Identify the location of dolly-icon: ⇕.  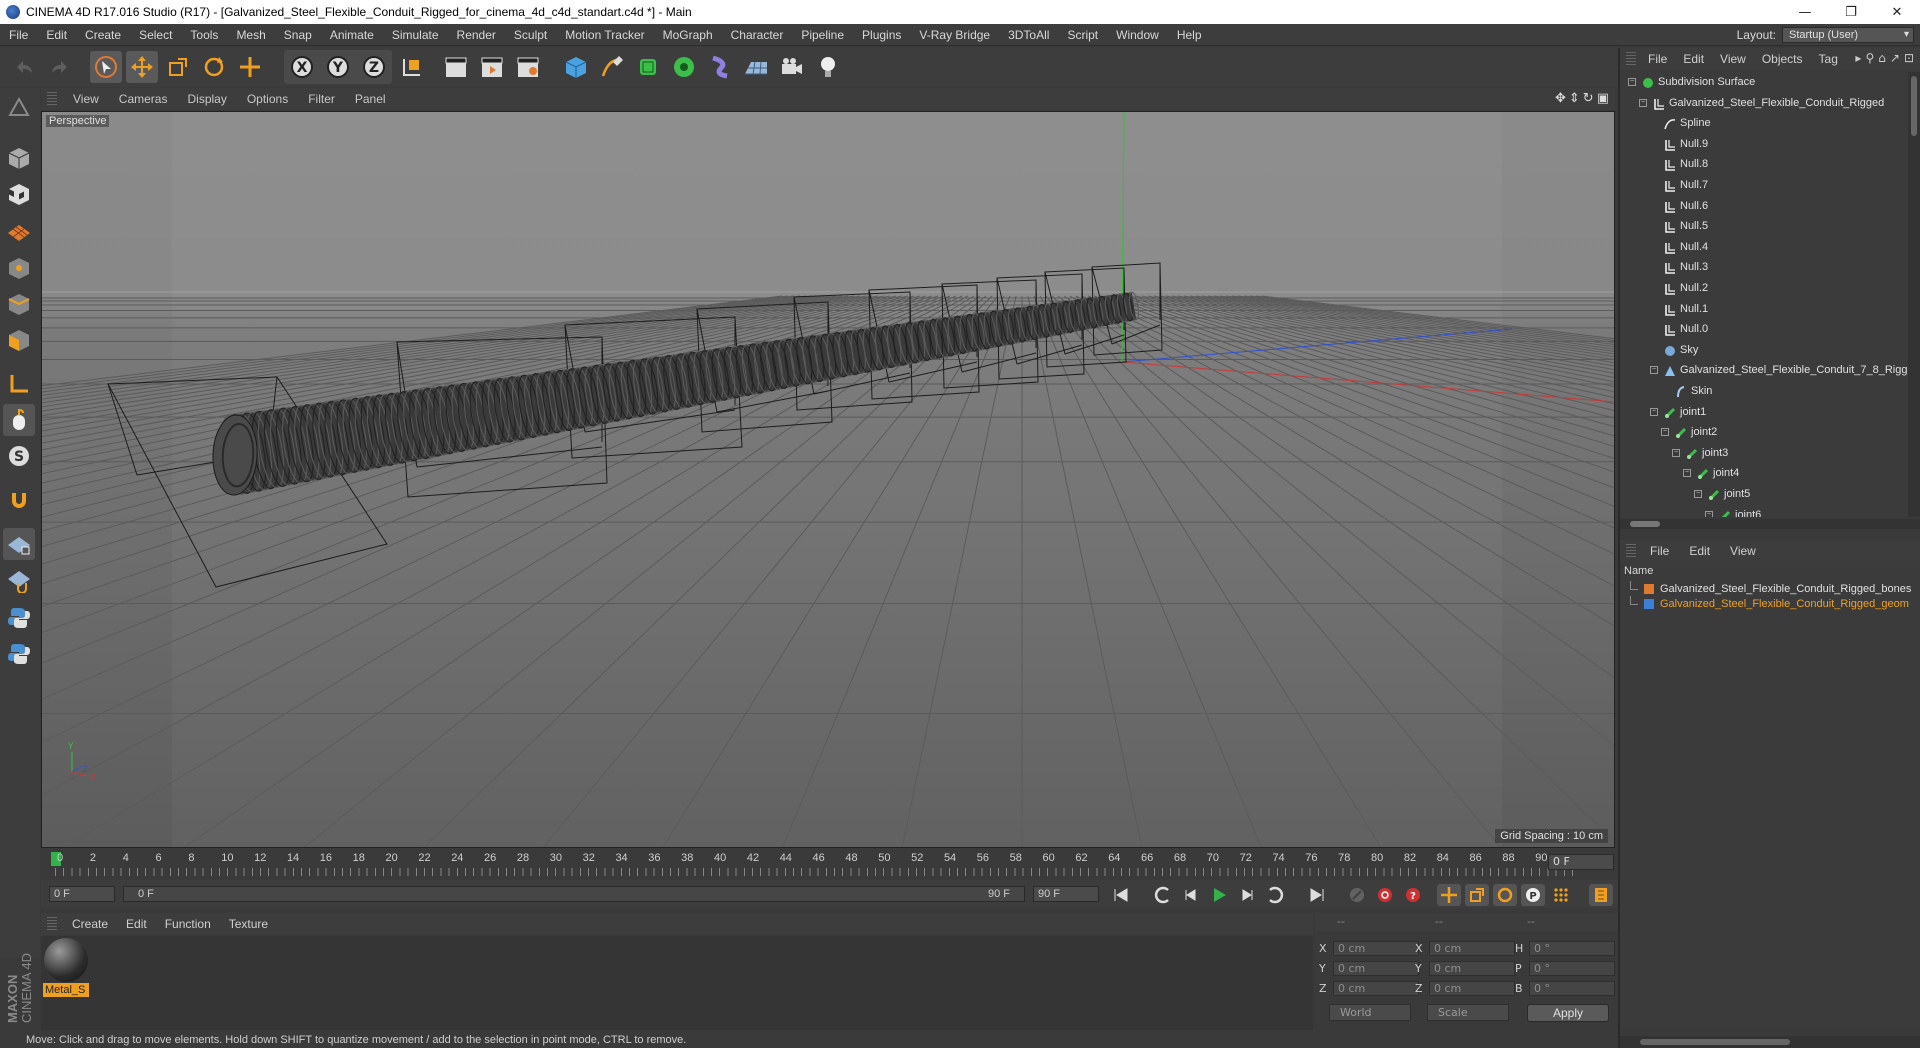
(1574, 98).